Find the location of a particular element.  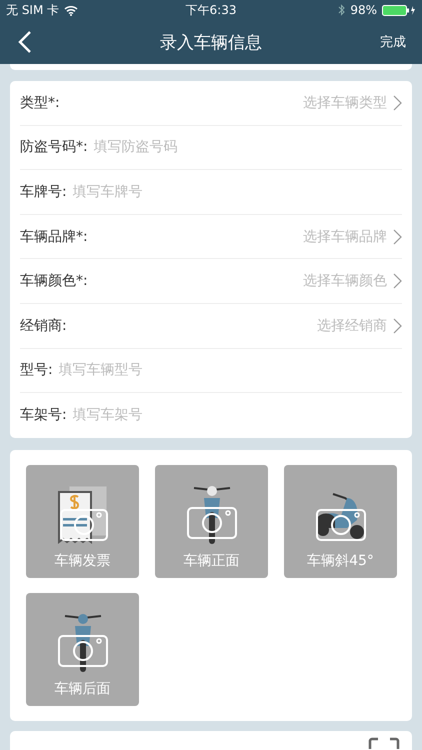

field-label: 型号: is located at coordinates (36, 370).